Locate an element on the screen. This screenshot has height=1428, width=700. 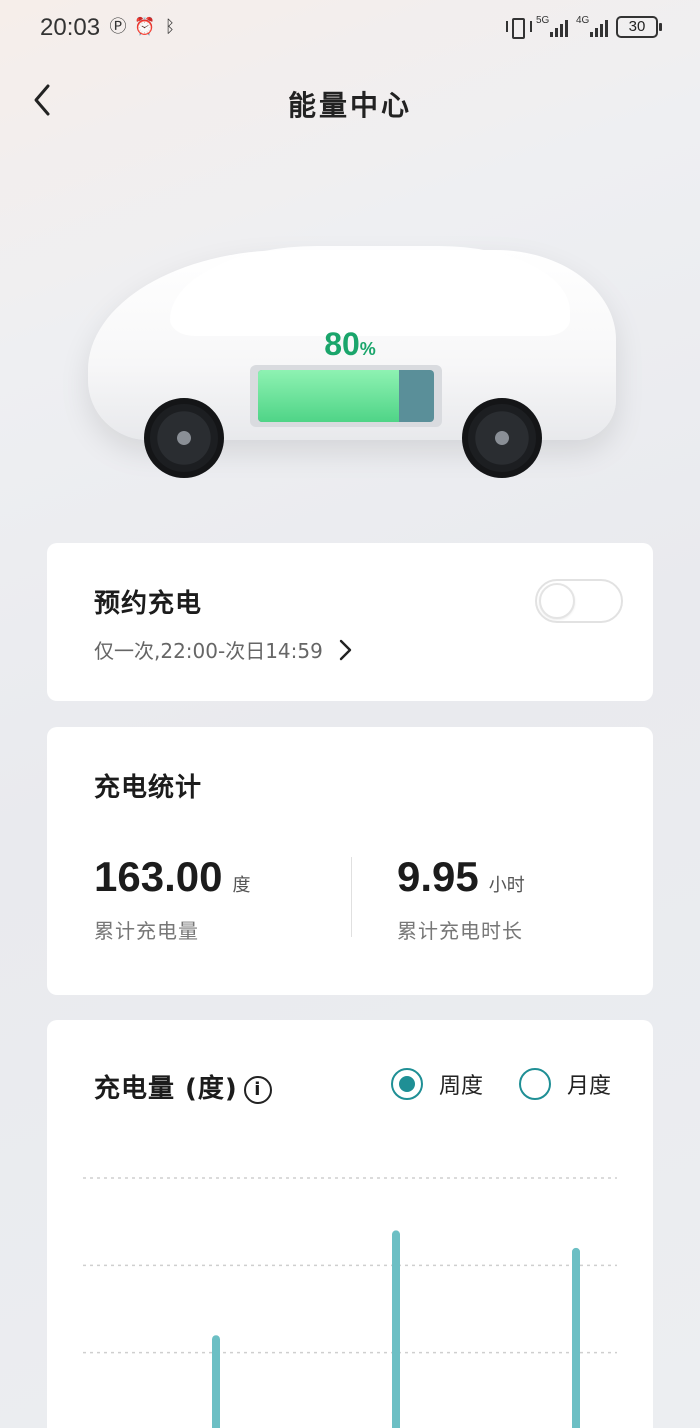
total-energy-value: 163.00 is located at coordinates (158, 876).